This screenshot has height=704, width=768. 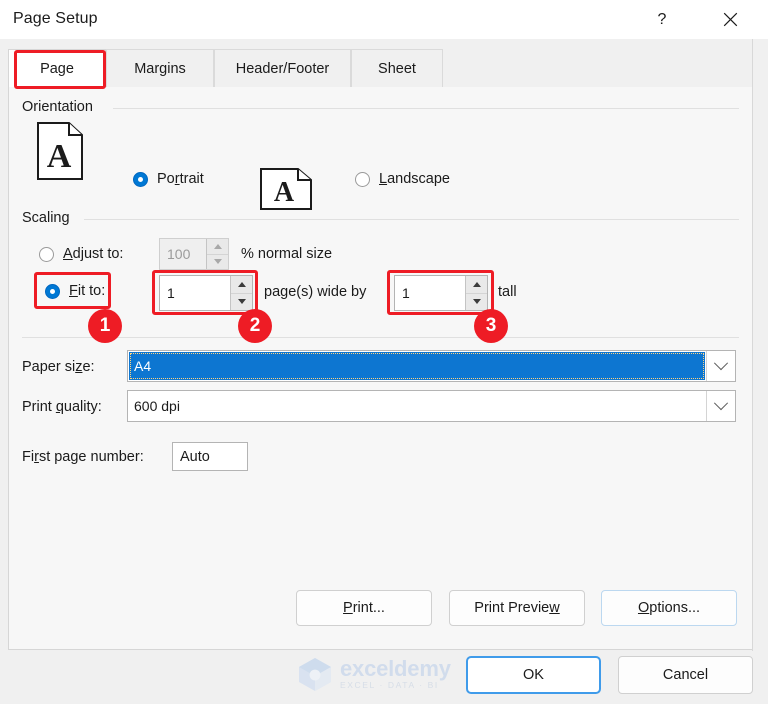 What do you see at coordinates (46, 254) in the screenshot?
I see `adjust-to-radio-mark` at bounding box center [46, 254].